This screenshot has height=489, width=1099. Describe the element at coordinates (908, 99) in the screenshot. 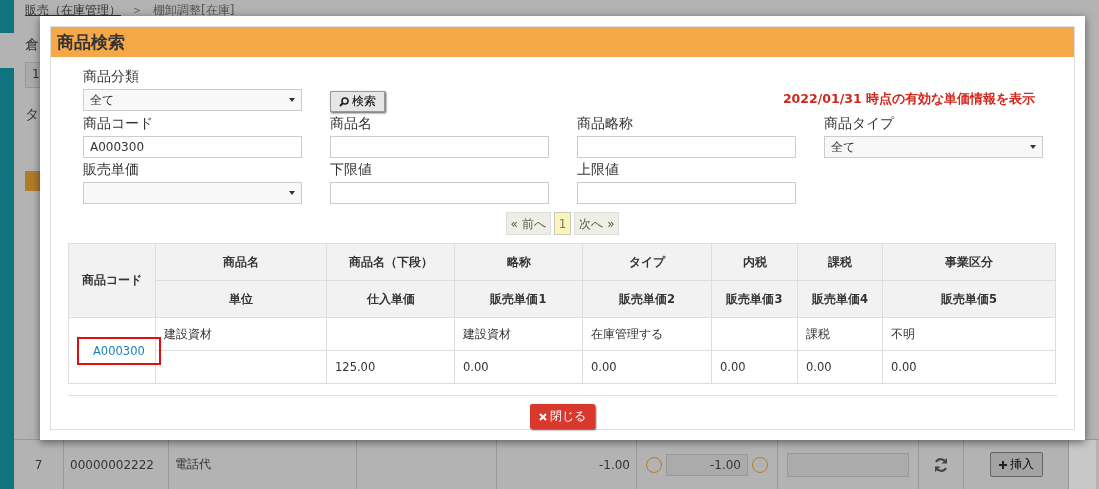

I see `notice-text: 2022/01/31 時点の有効な単価情報を表示` at that location.